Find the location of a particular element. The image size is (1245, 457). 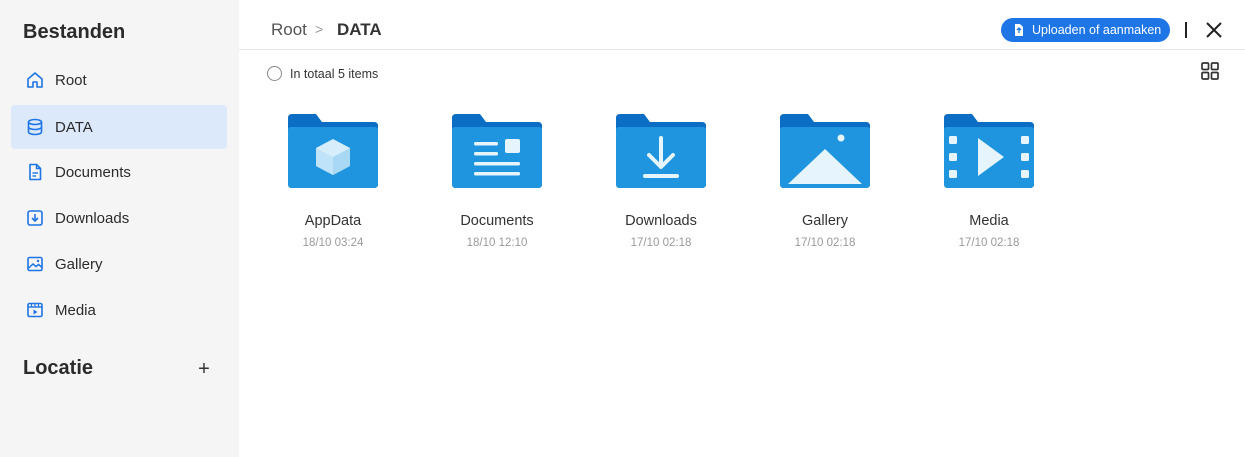

file-tile-gallery: Gallery 17/10 02:18 is located at coordinates (825, 185).